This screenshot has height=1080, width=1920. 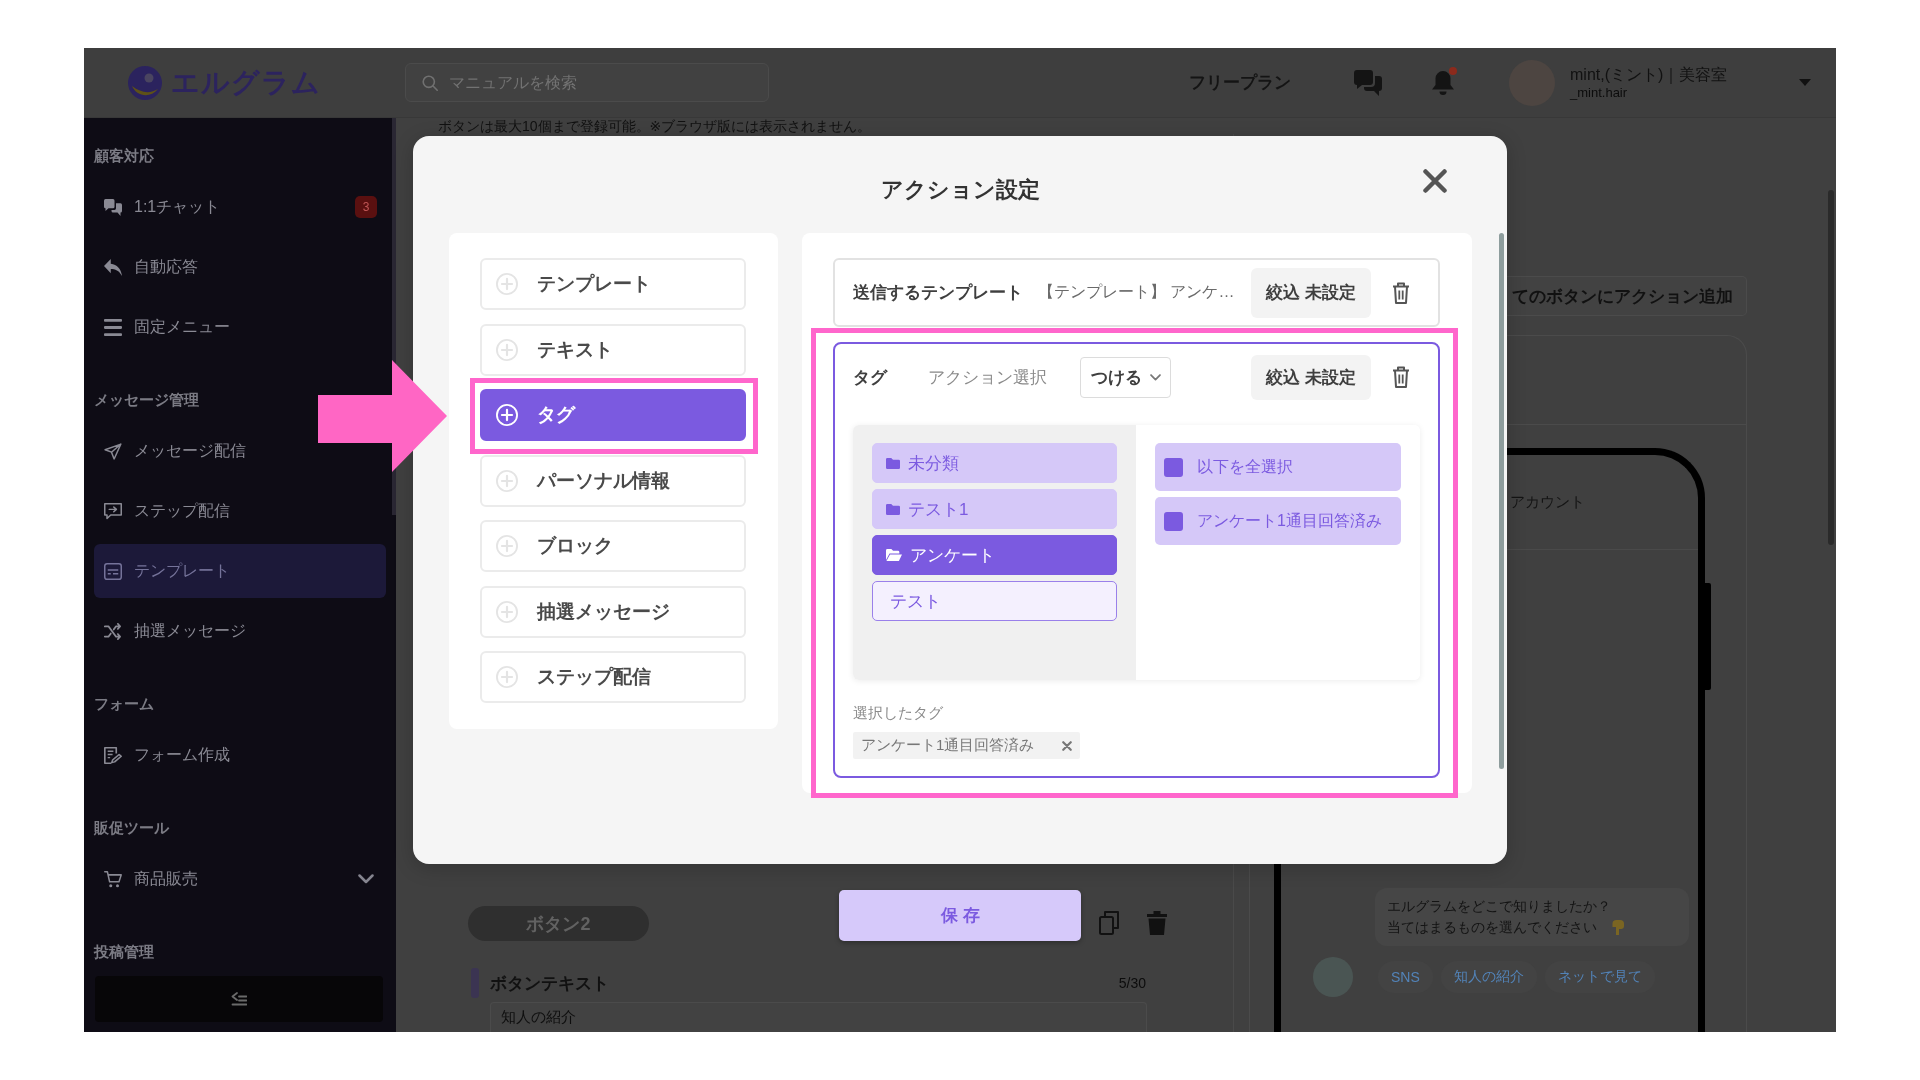 I want to click on action-type-item: ブロック, so click(x=613, y=546).